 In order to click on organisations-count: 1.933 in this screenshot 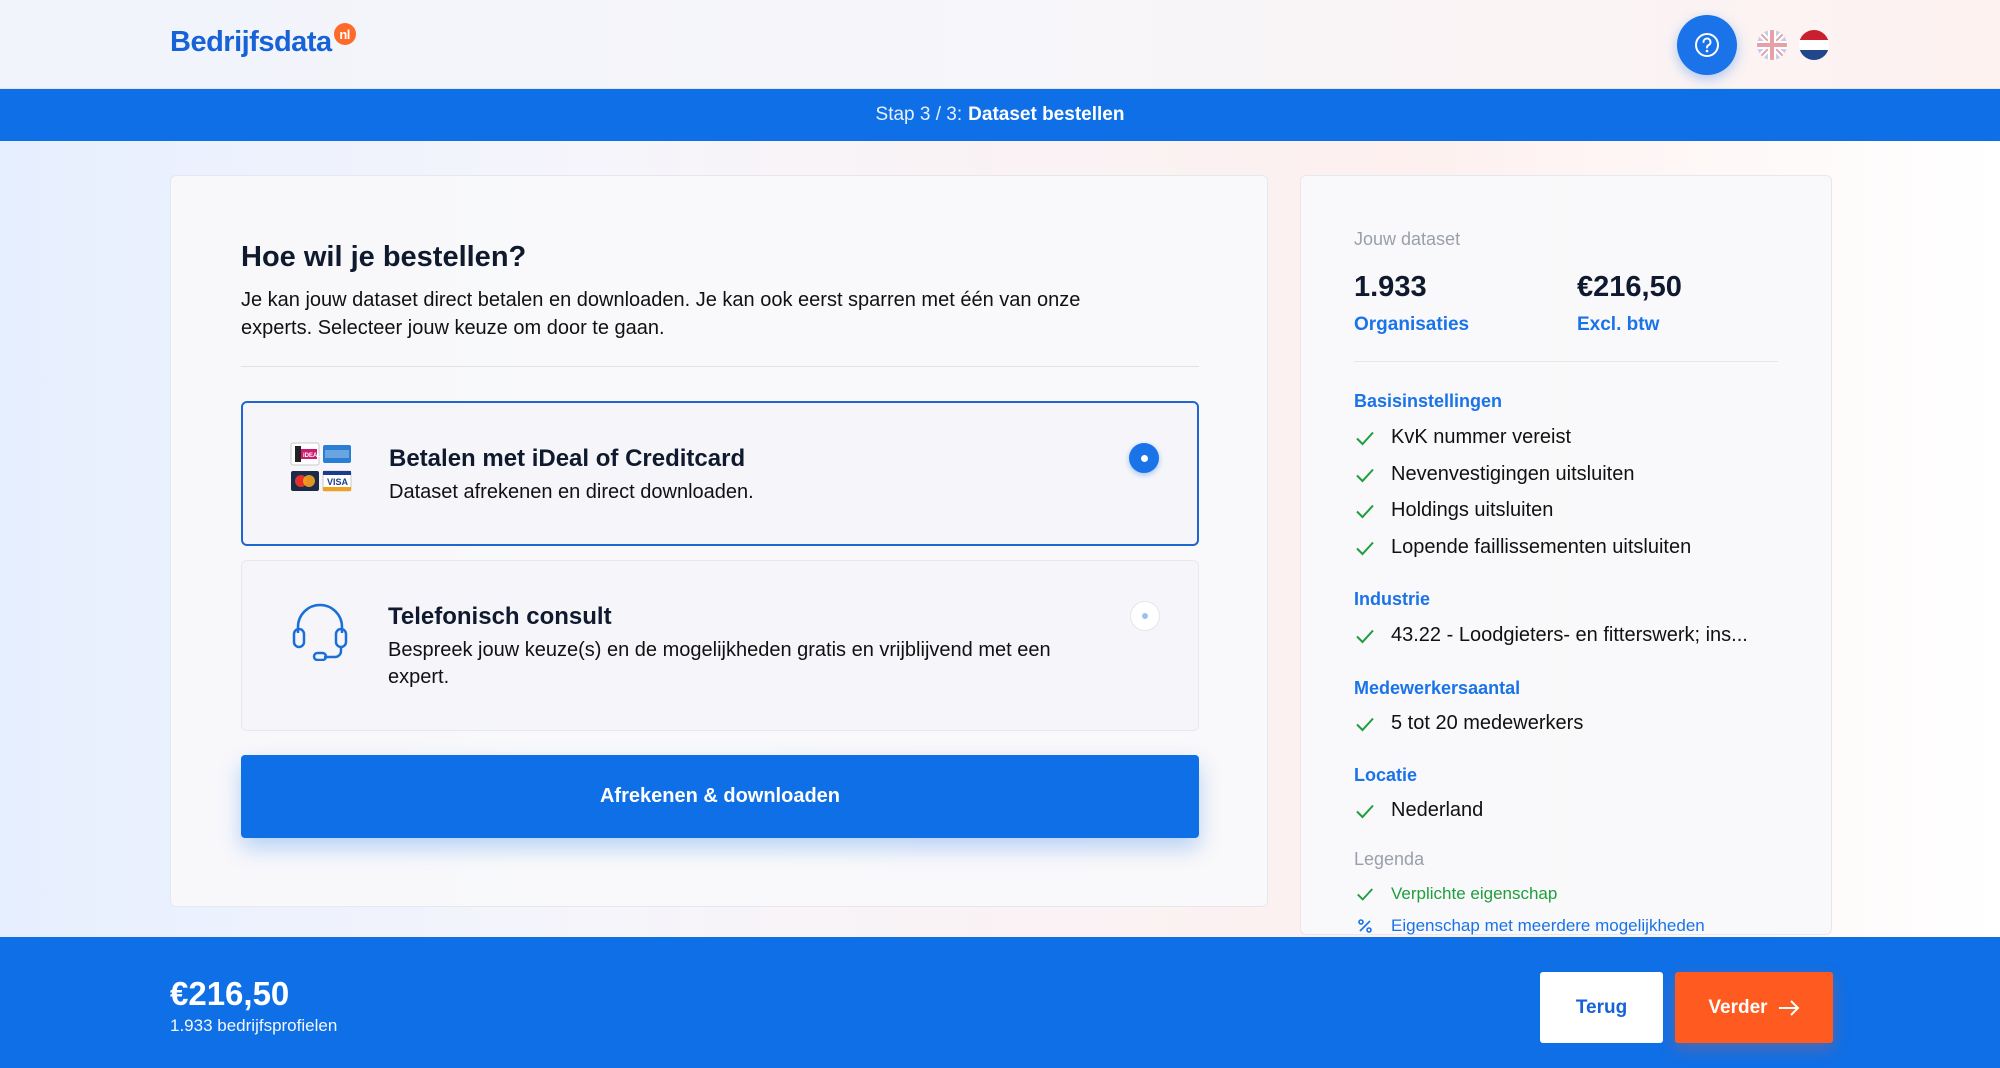, I will do `click(1390, 287)`.